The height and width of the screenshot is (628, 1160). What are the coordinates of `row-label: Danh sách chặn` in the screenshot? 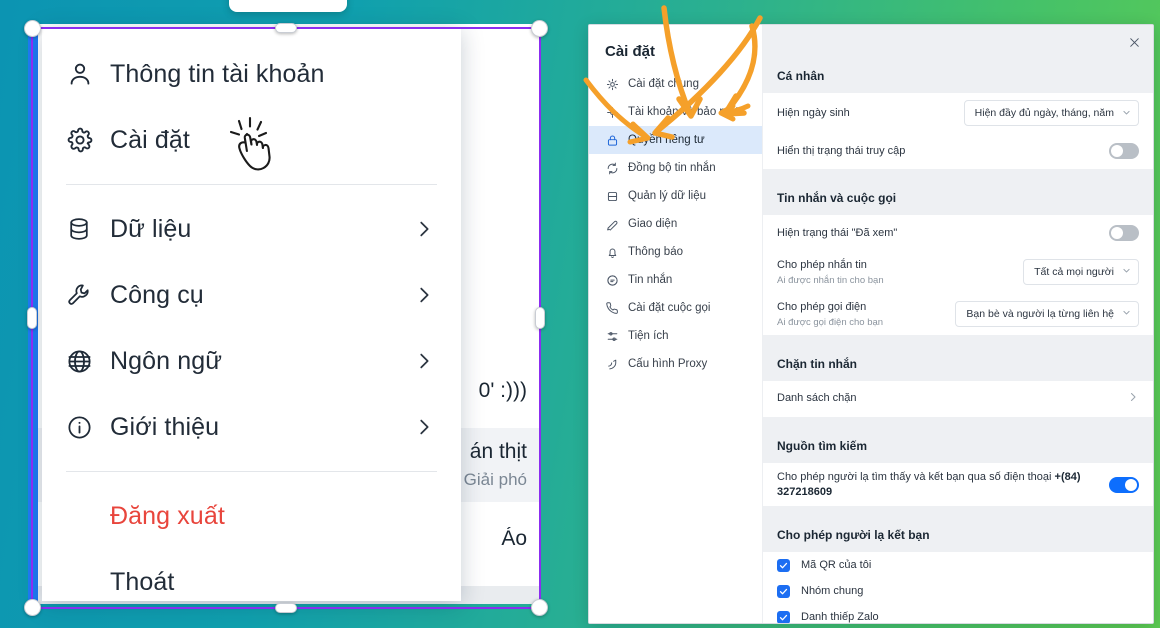 It's located at (817, 398).